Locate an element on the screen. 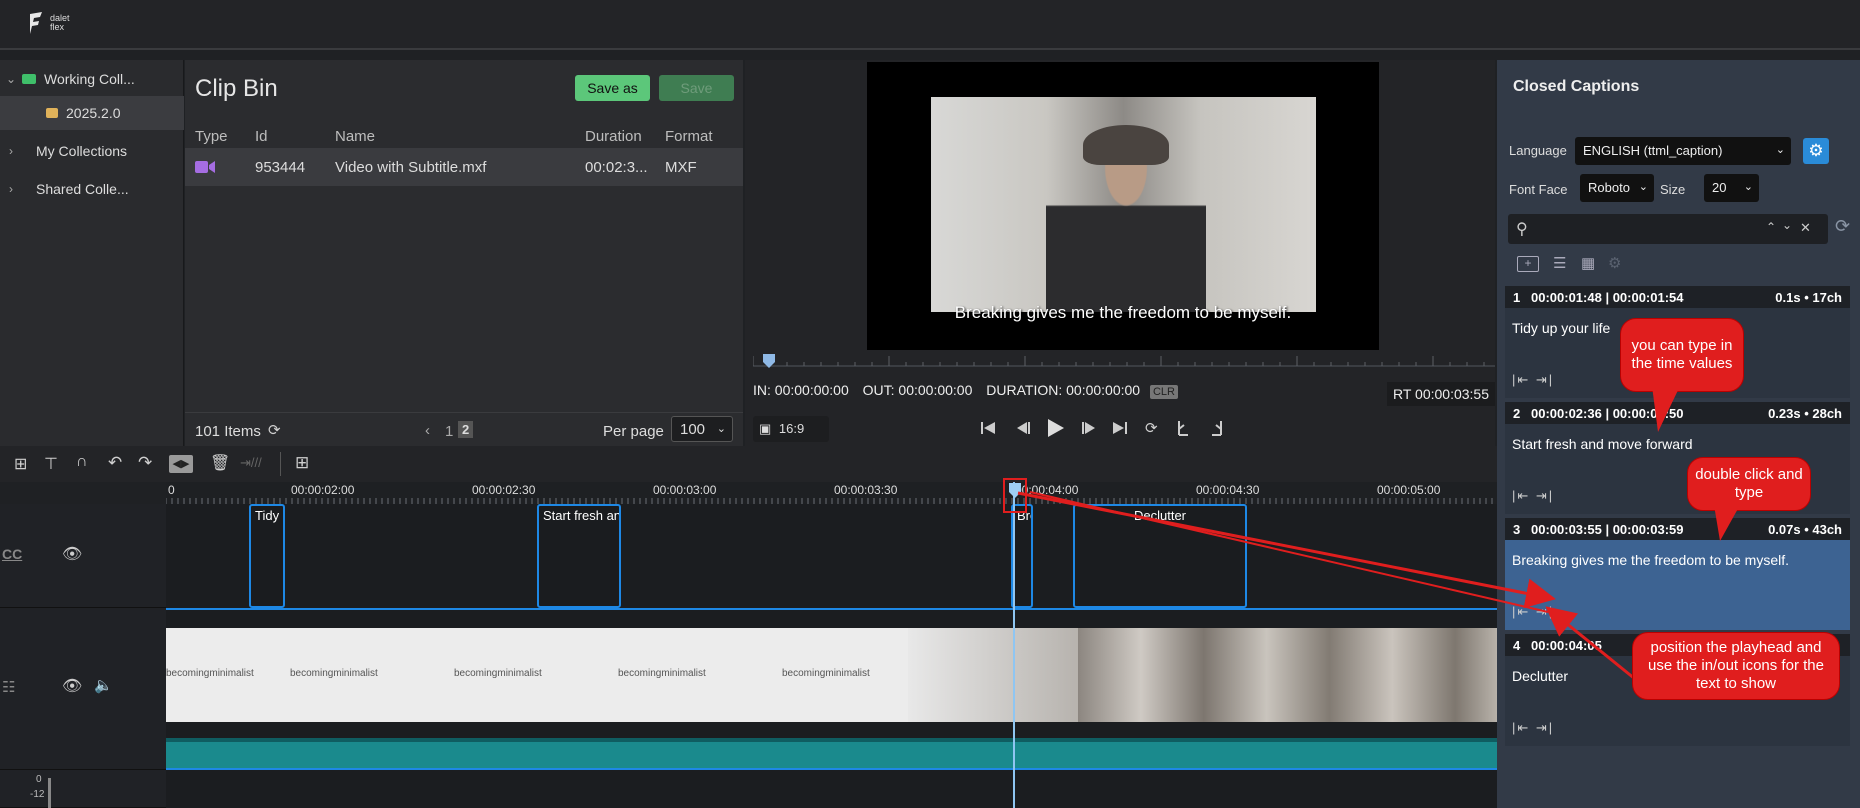 The height and width of the screenshot is (808, 1860). callout-type-time-values: you can type in the time values is located at coordinates (1682, 355).